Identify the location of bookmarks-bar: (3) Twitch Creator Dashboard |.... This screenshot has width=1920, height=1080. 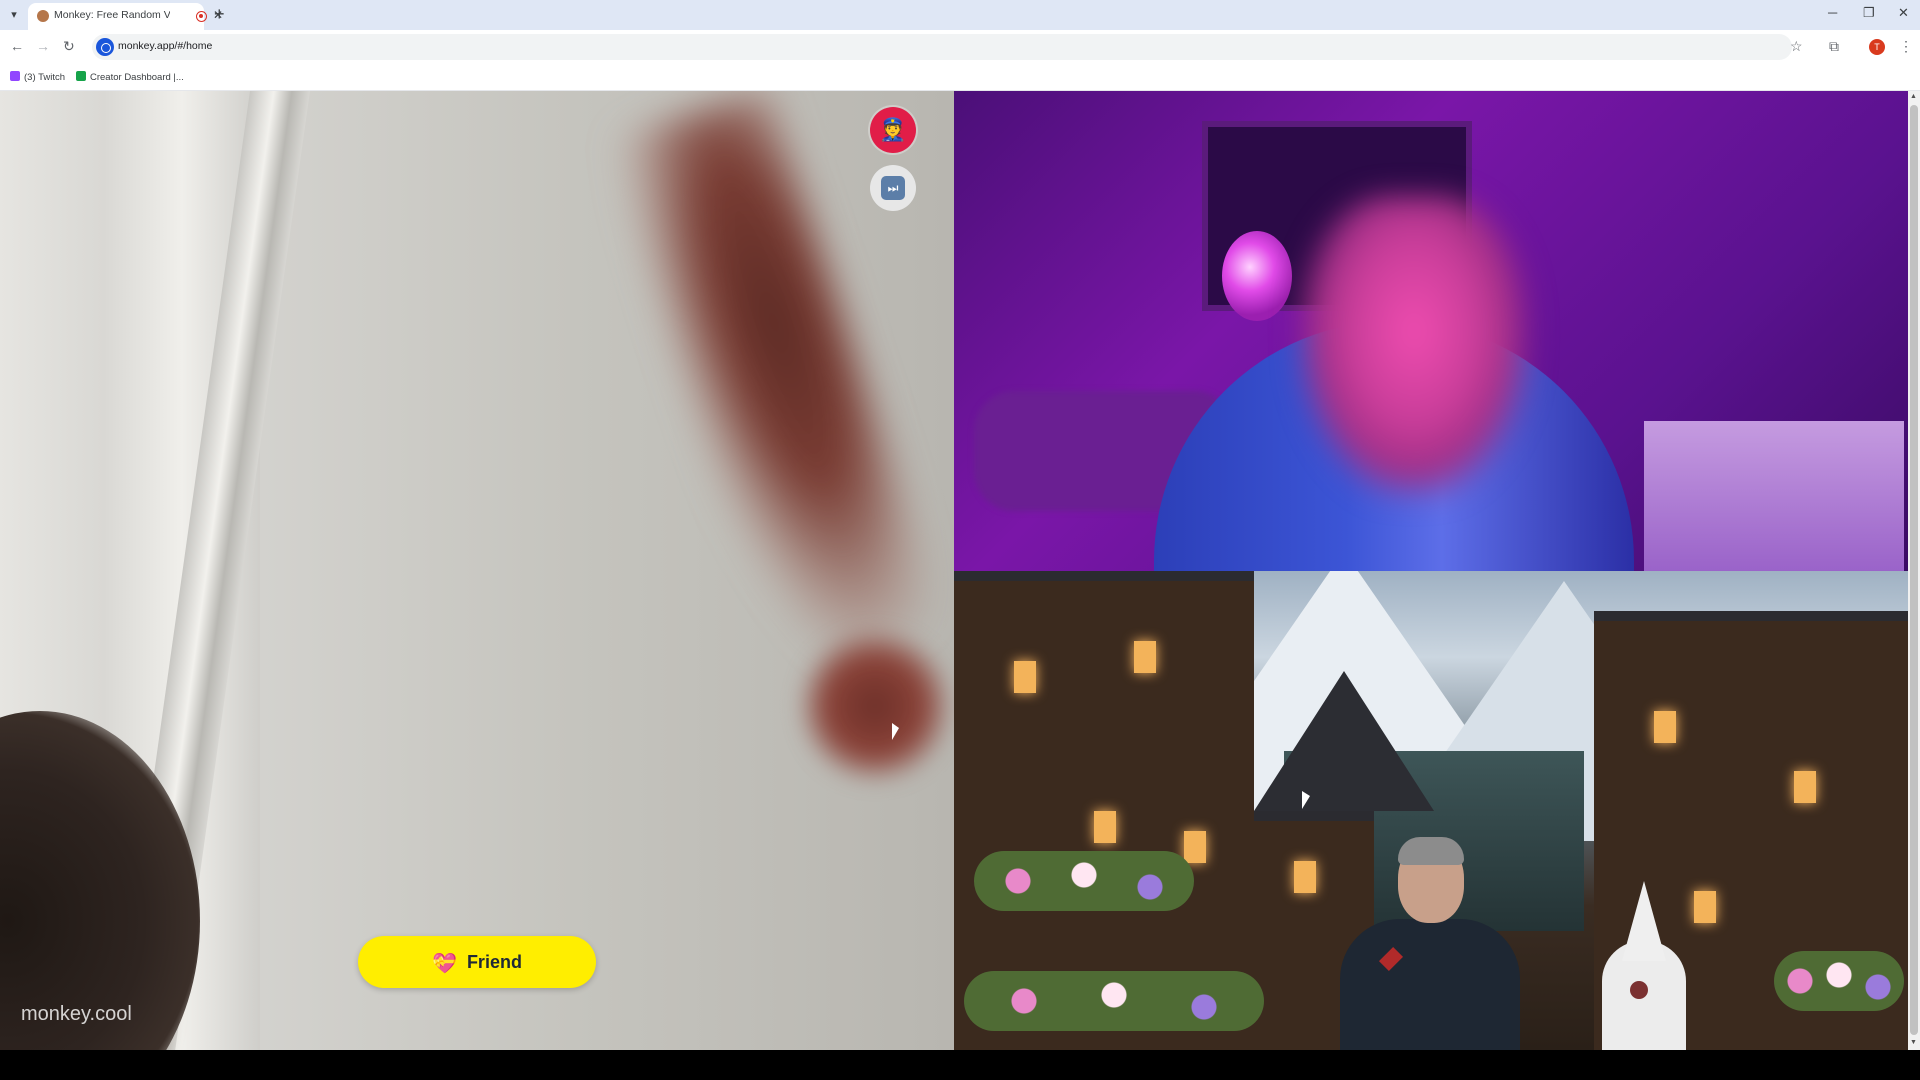
(960, 77).